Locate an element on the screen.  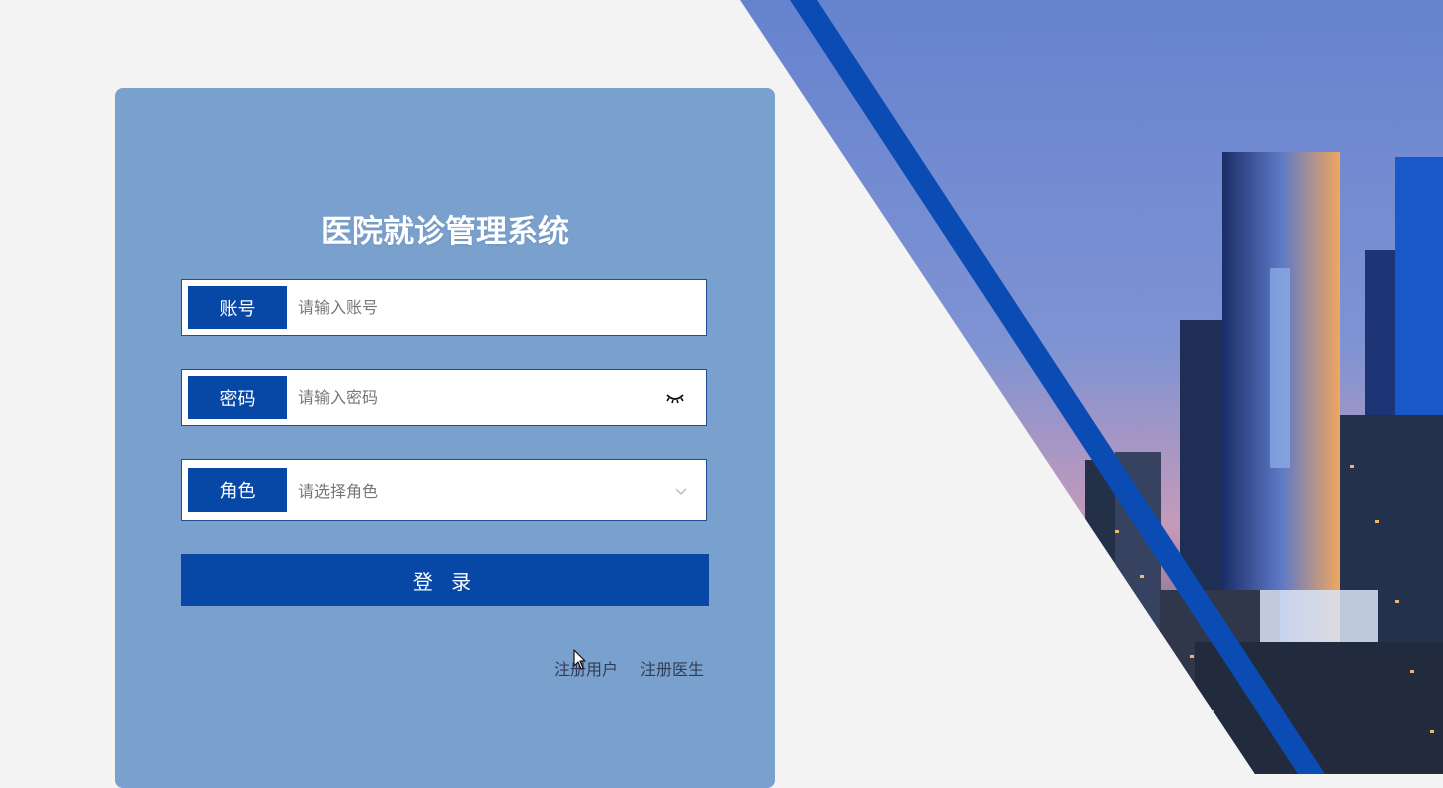
register-user-link: 注册用户 is located at coordinates (586, 668).